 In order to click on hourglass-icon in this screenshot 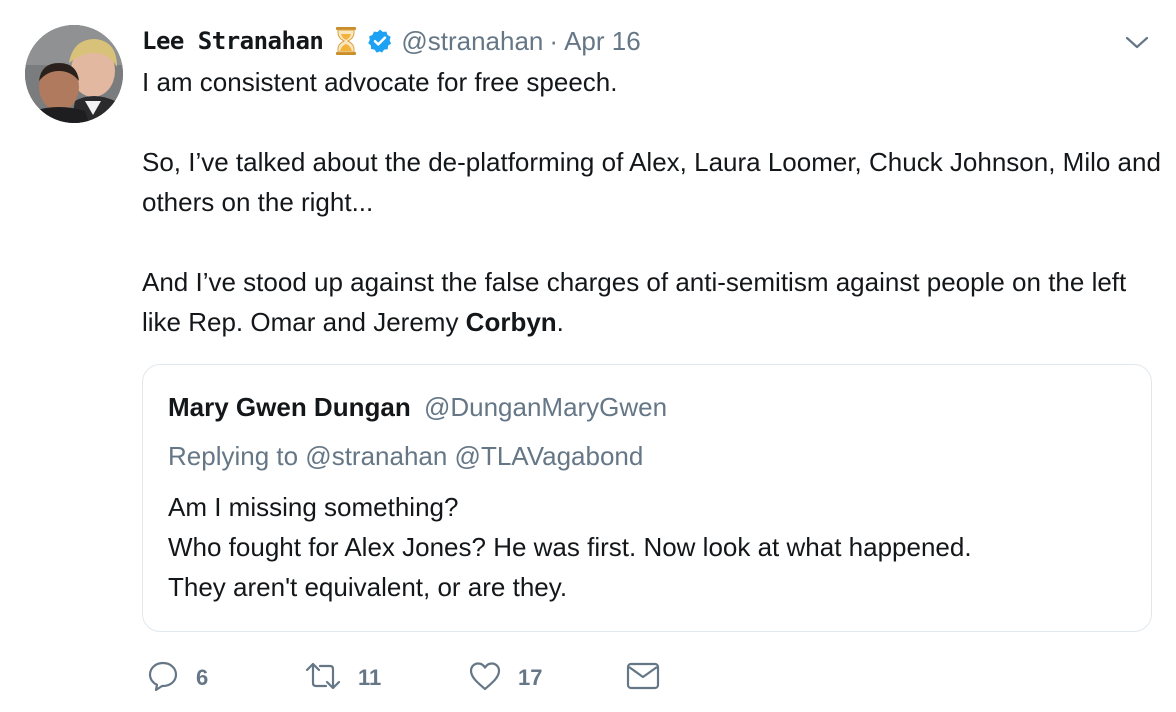, I will do `click(346, 41)`.